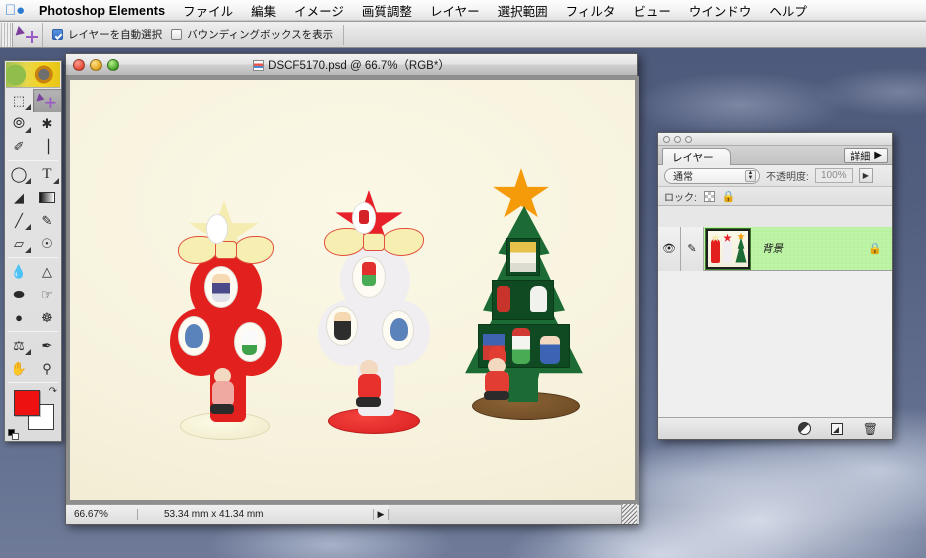 This screenshot has width=926, height=558. Describe the element at coordinates (47, 174) in the screenshot. I see `type-tool: T` at that location.